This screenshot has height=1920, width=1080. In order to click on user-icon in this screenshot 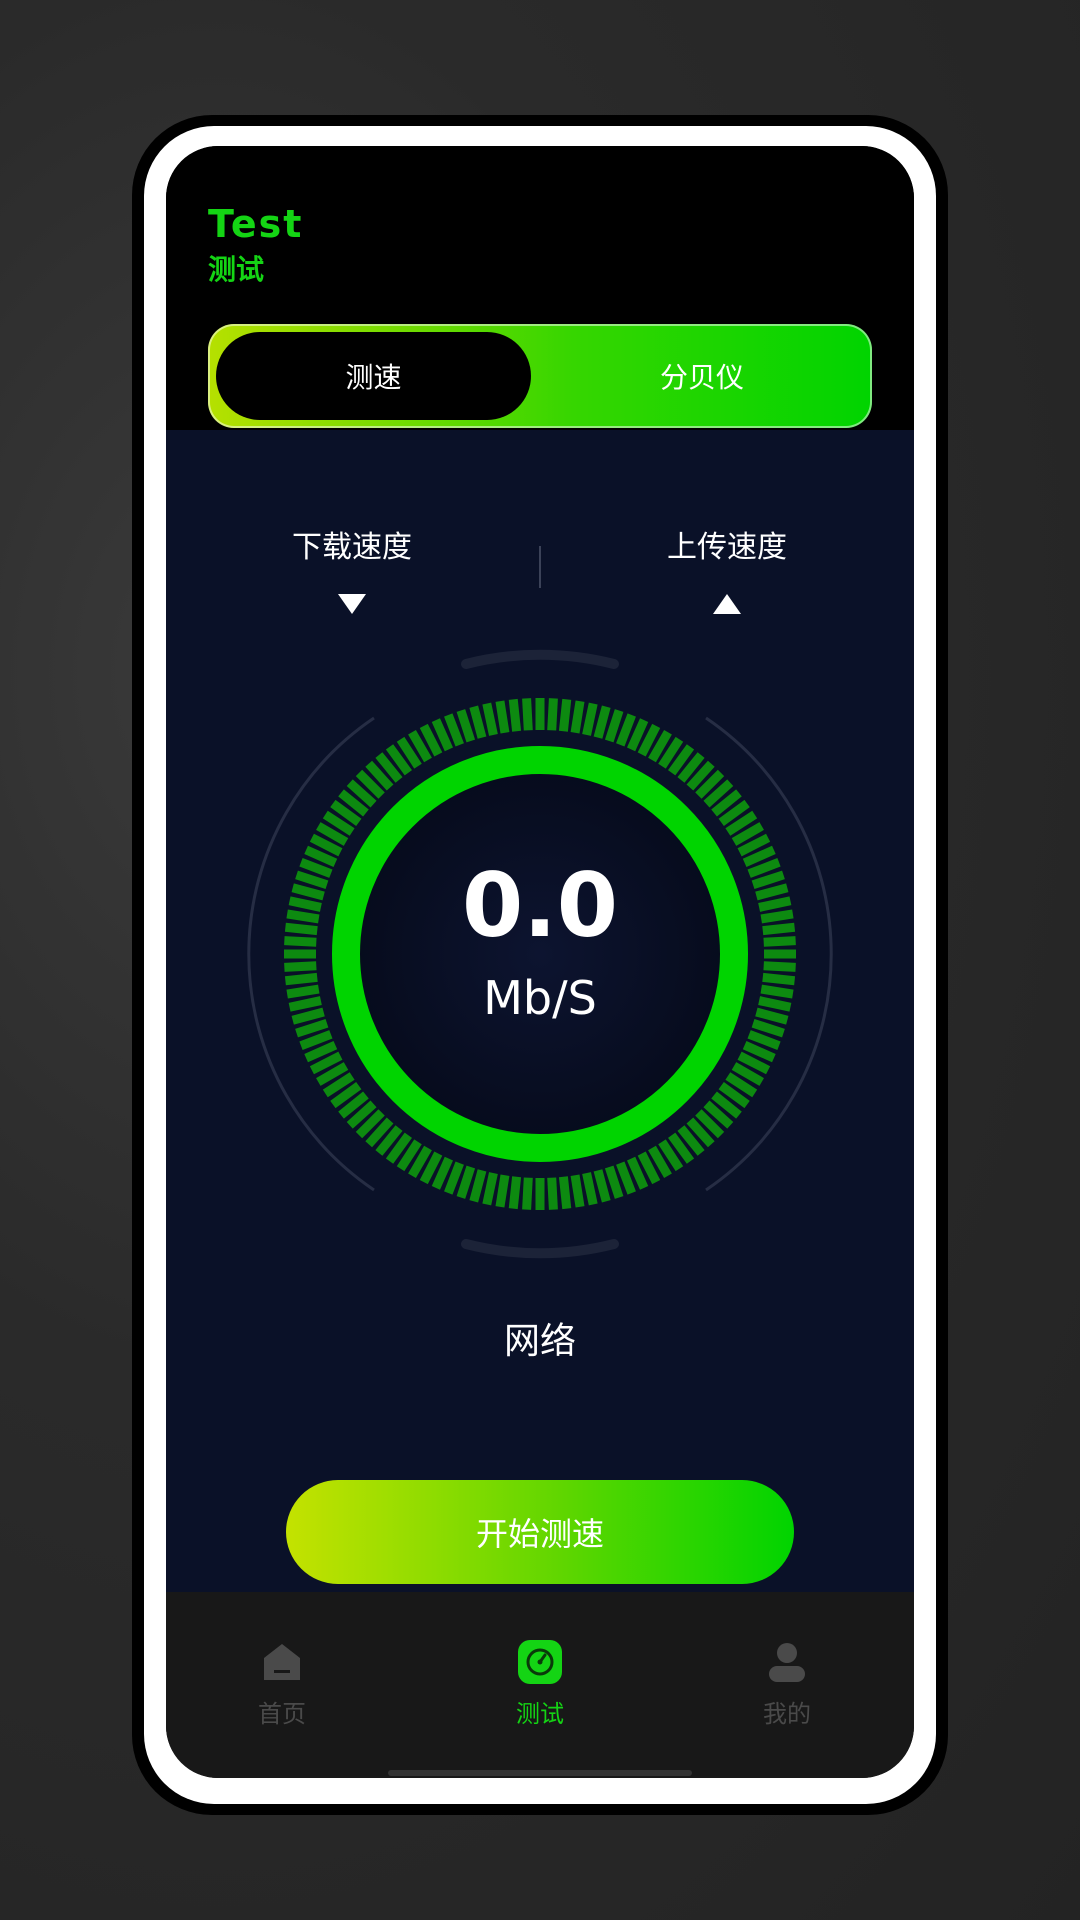, I will do `click(787, 1662)`.